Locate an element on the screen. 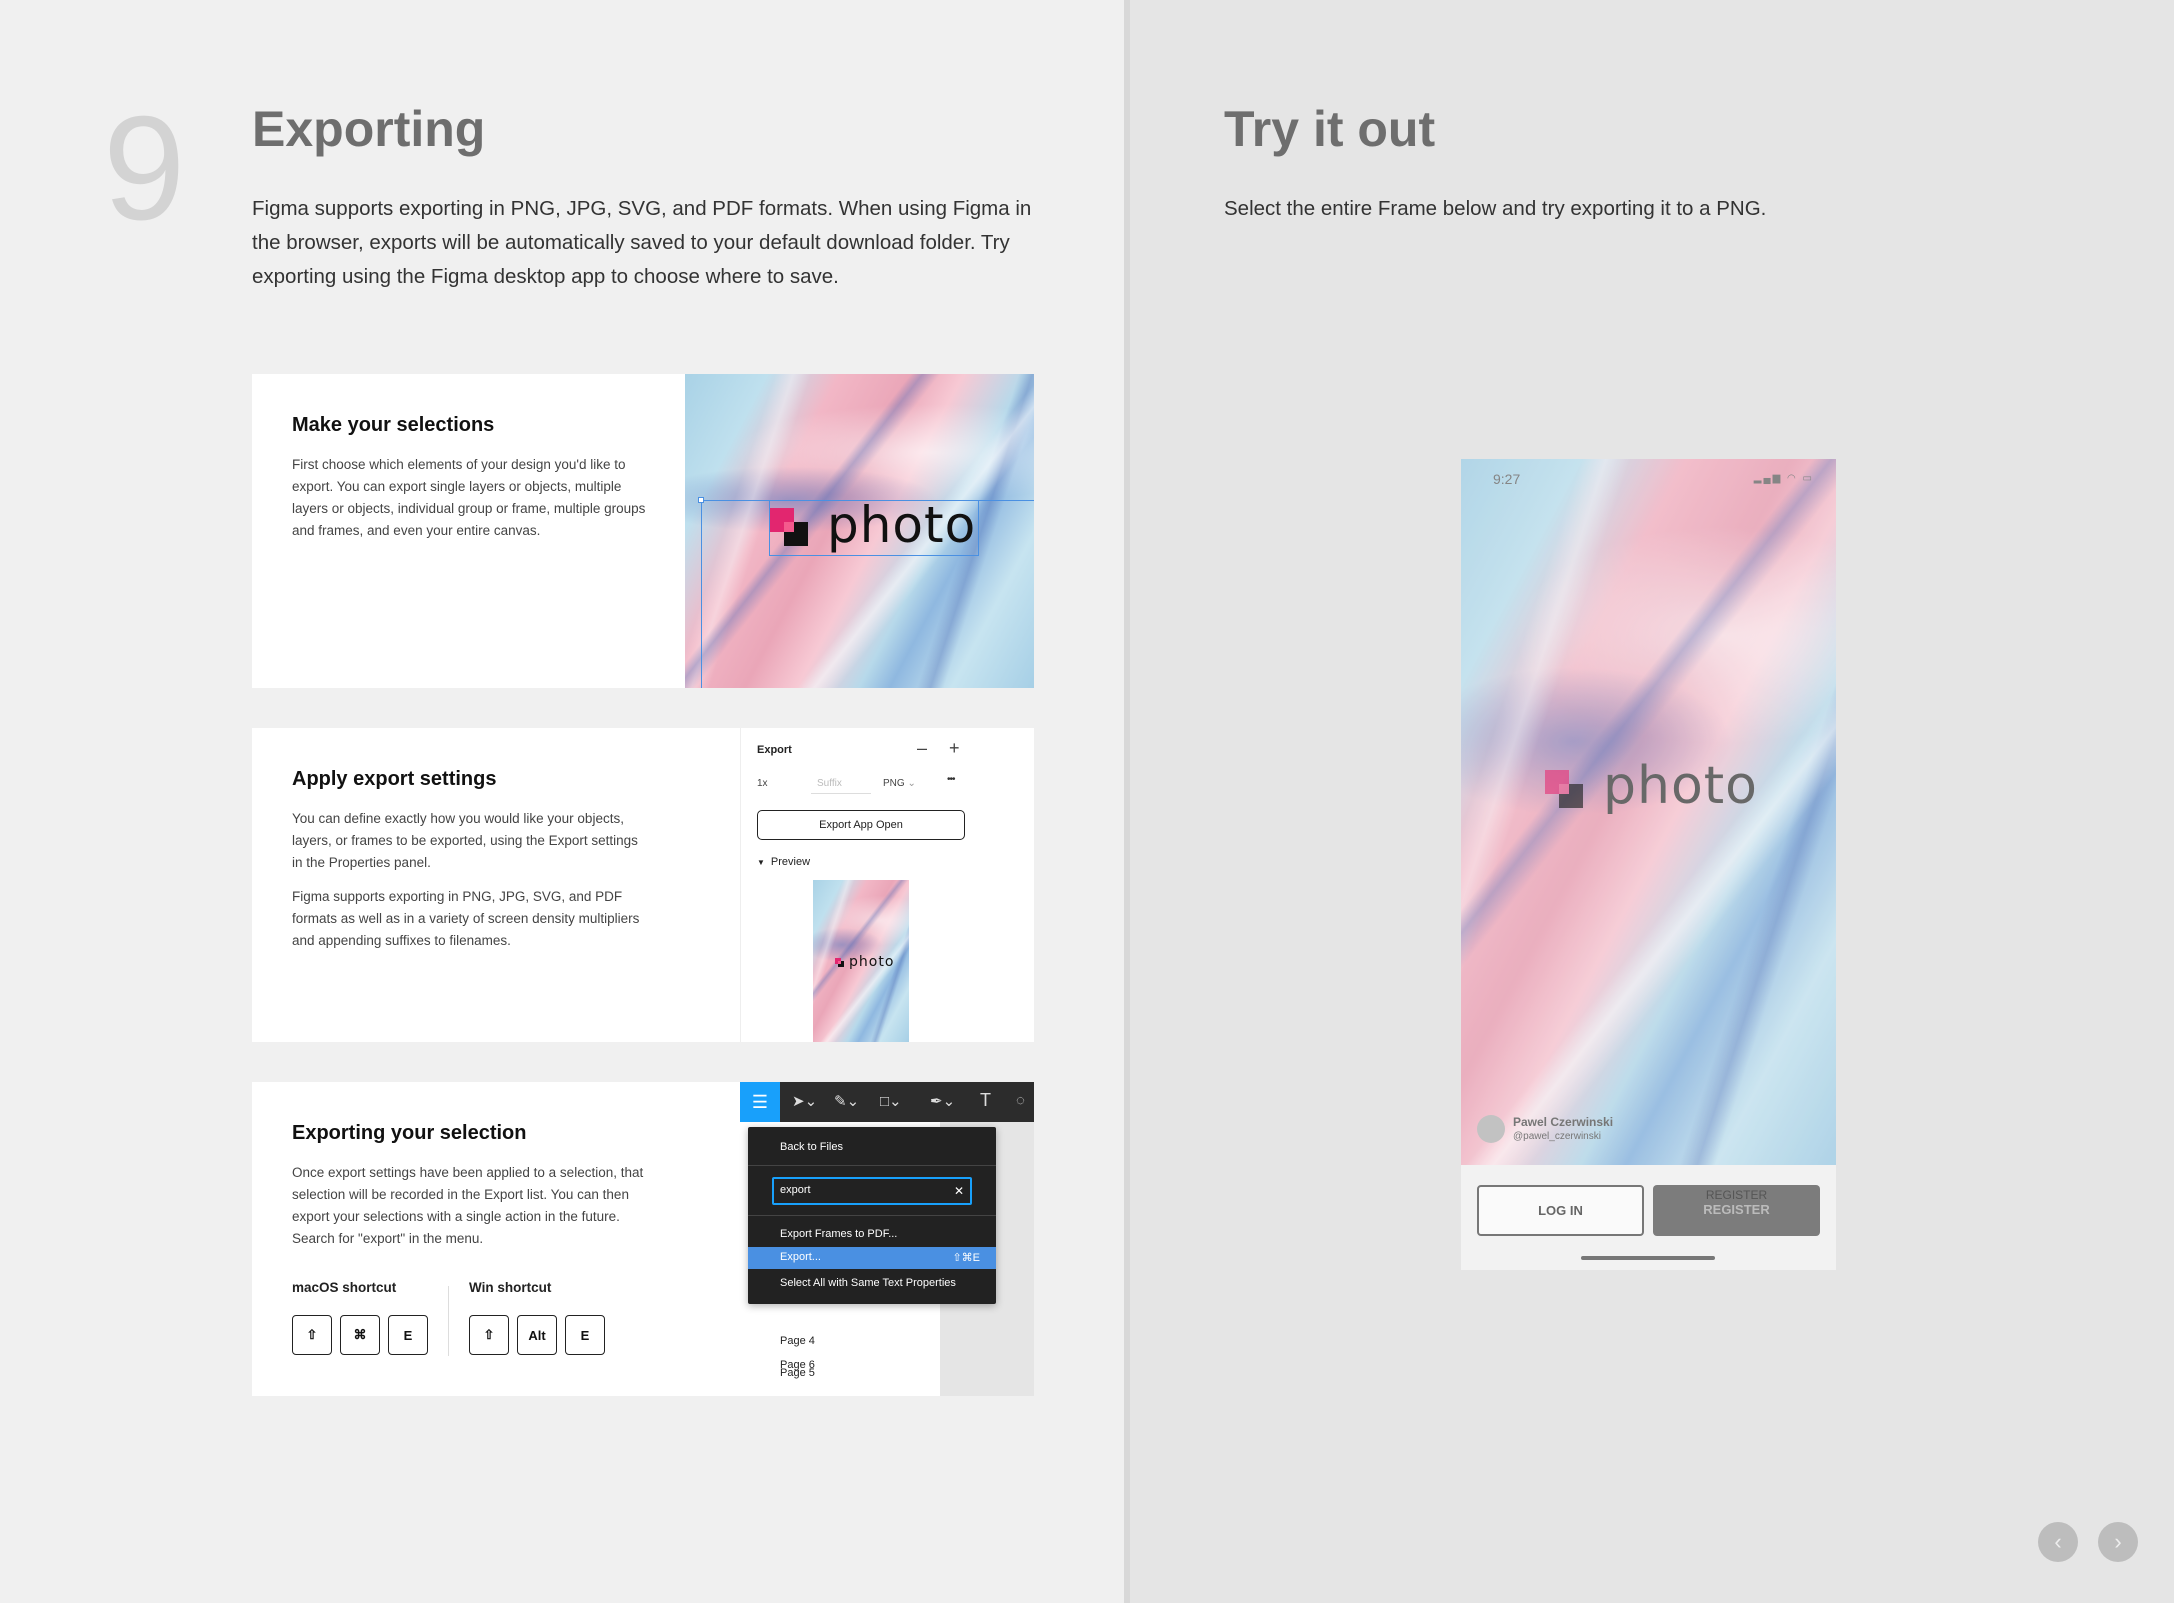  move-tool-icon: ➤⌄ is located at coordinates (804, 1101).